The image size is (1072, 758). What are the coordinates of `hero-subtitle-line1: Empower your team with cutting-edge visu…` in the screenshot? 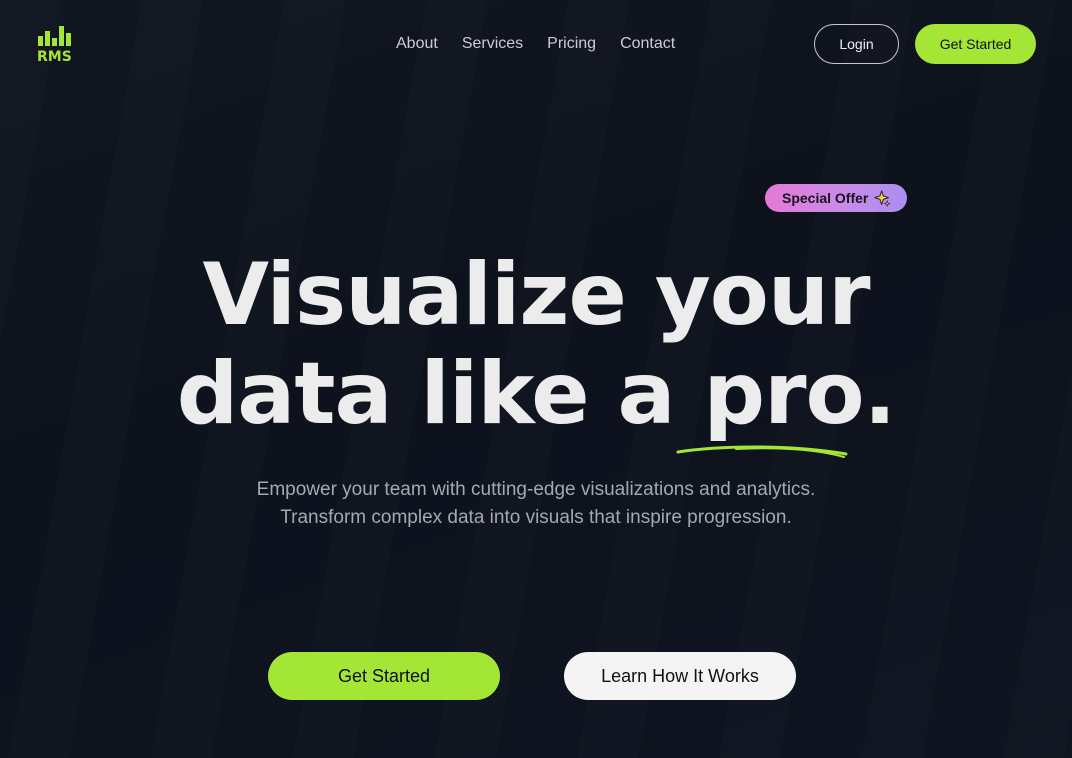 It's located at (536, 489).